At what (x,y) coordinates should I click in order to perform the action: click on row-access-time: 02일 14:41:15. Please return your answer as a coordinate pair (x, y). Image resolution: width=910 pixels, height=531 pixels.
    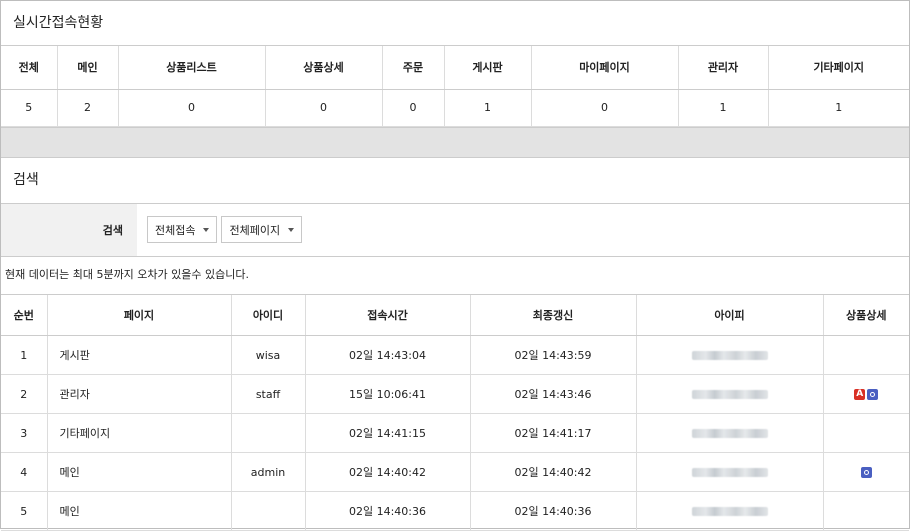
    Looking at the image, I should click on (387, 433).